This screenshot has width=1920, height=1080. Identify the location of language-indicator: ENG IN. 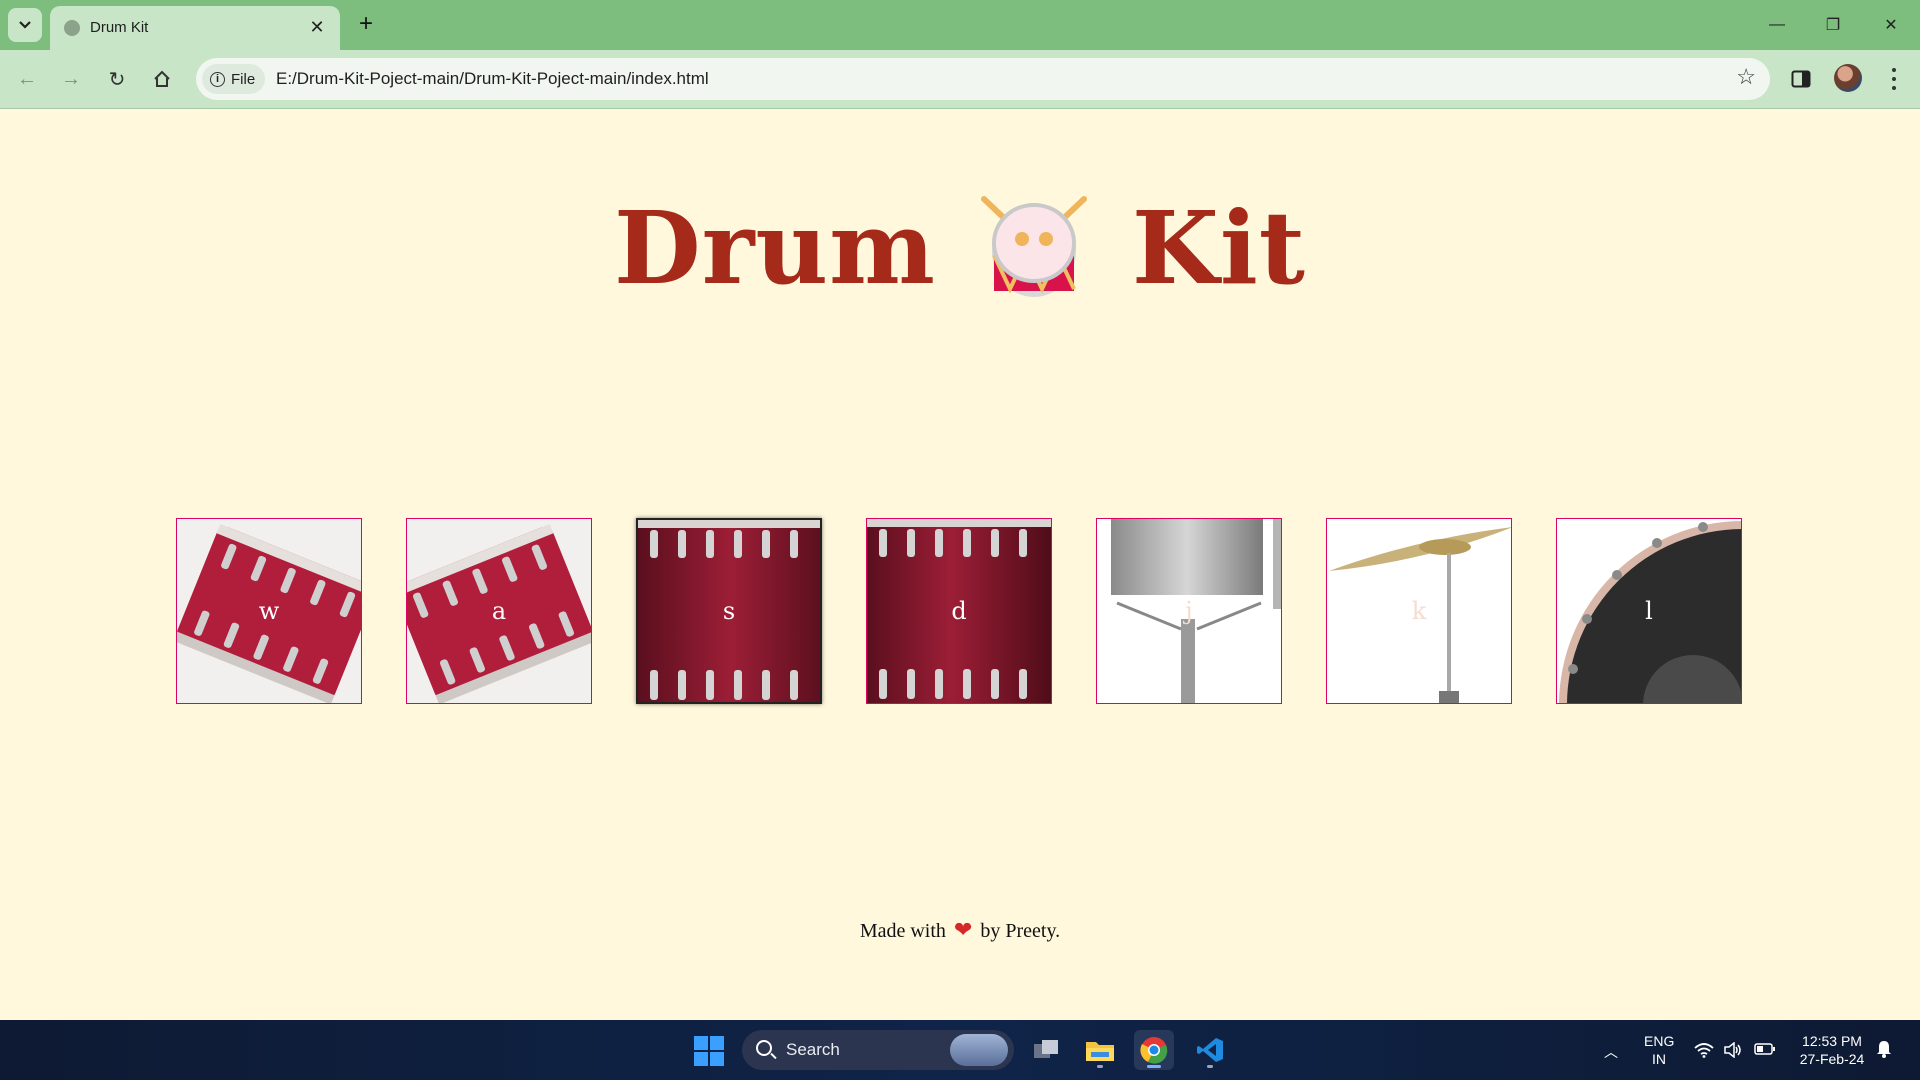
(1659, 1050).